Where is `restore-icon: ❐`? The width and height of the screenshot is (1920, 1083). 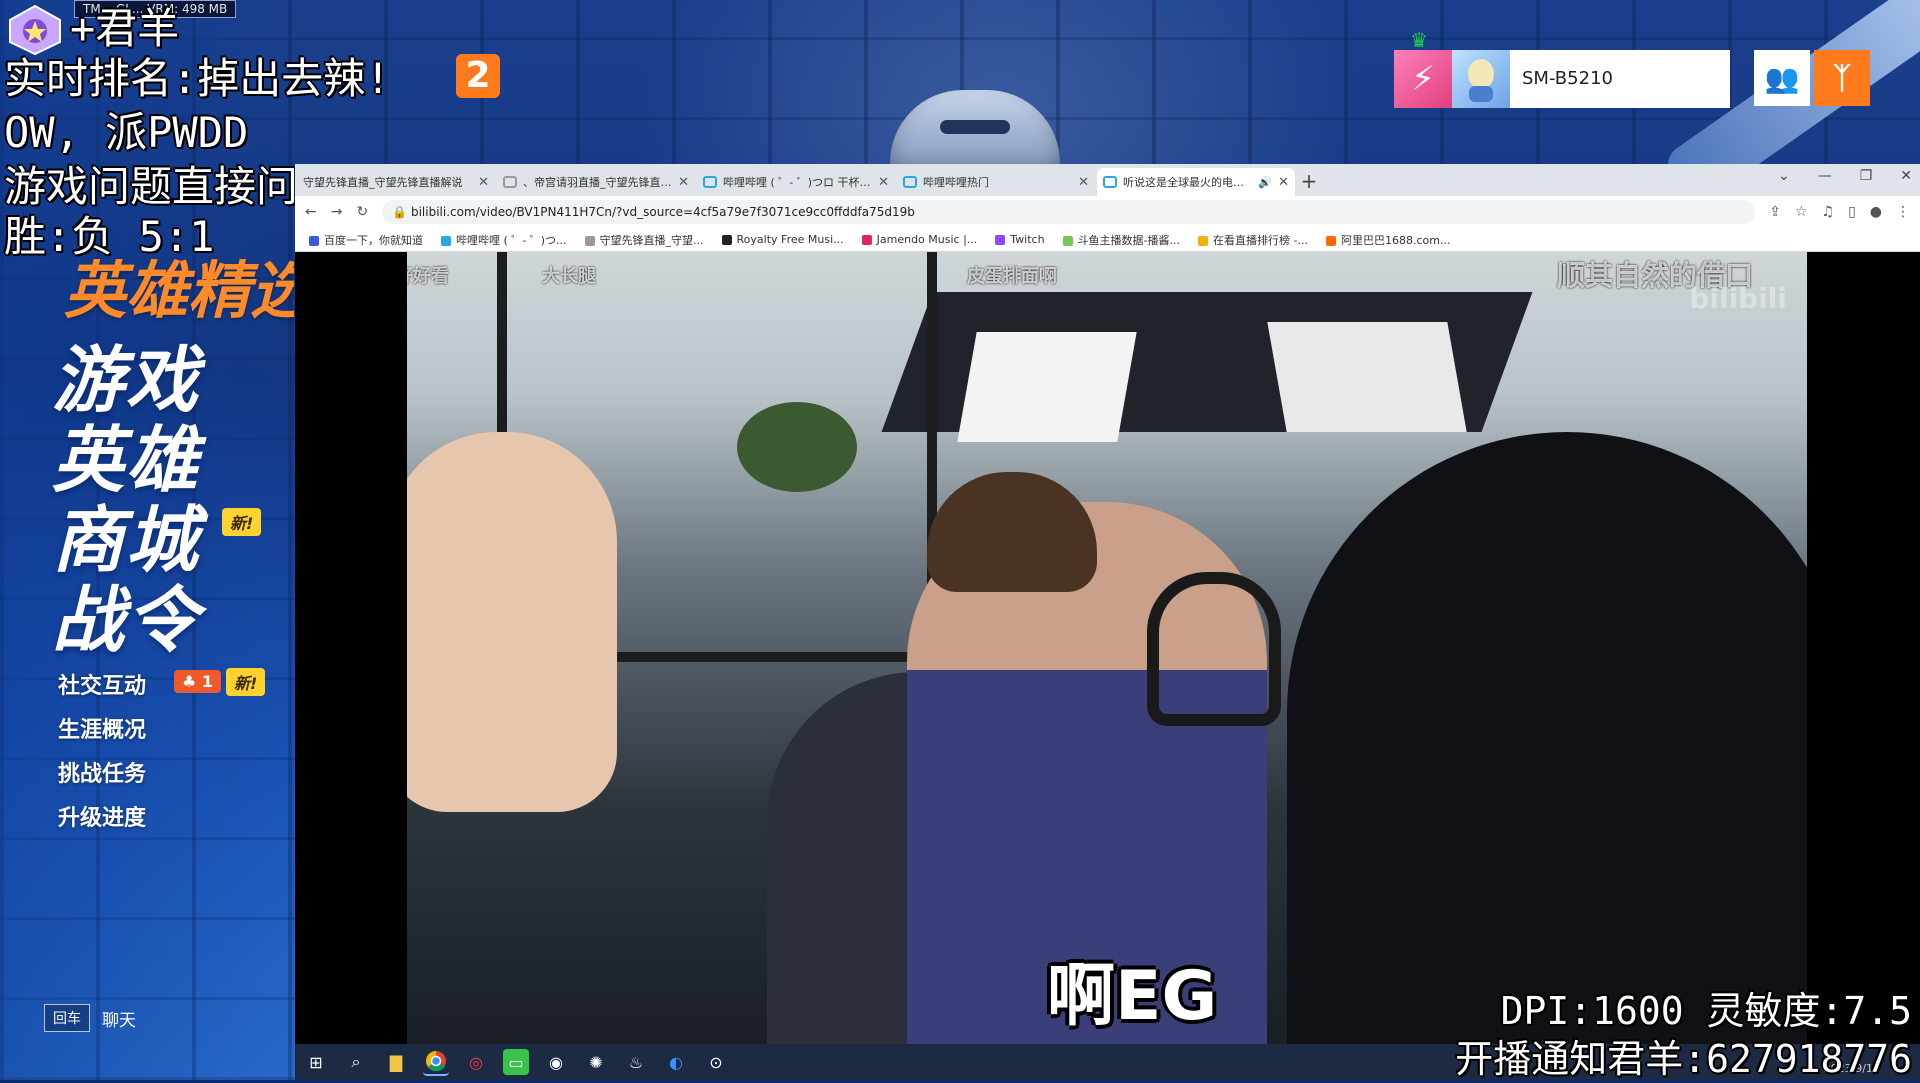 restore-icon: ❐ is located at coordinates (1866, 176).